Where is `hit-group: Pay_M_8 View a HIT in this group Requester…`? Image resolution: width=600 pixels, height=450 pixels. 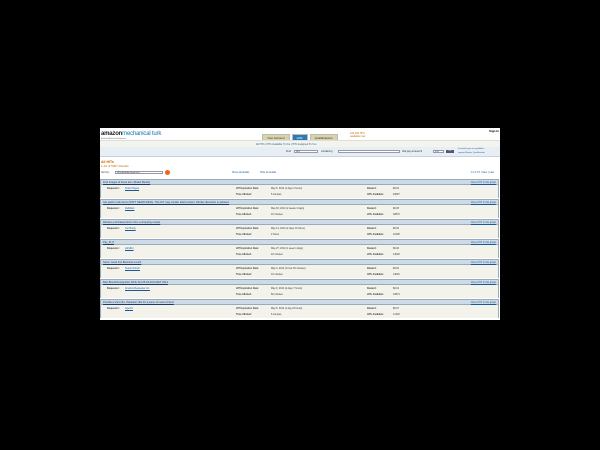
hit-group: Pay_M_8 View a HIT in this group Requester… is located at coordinates (299, 248).